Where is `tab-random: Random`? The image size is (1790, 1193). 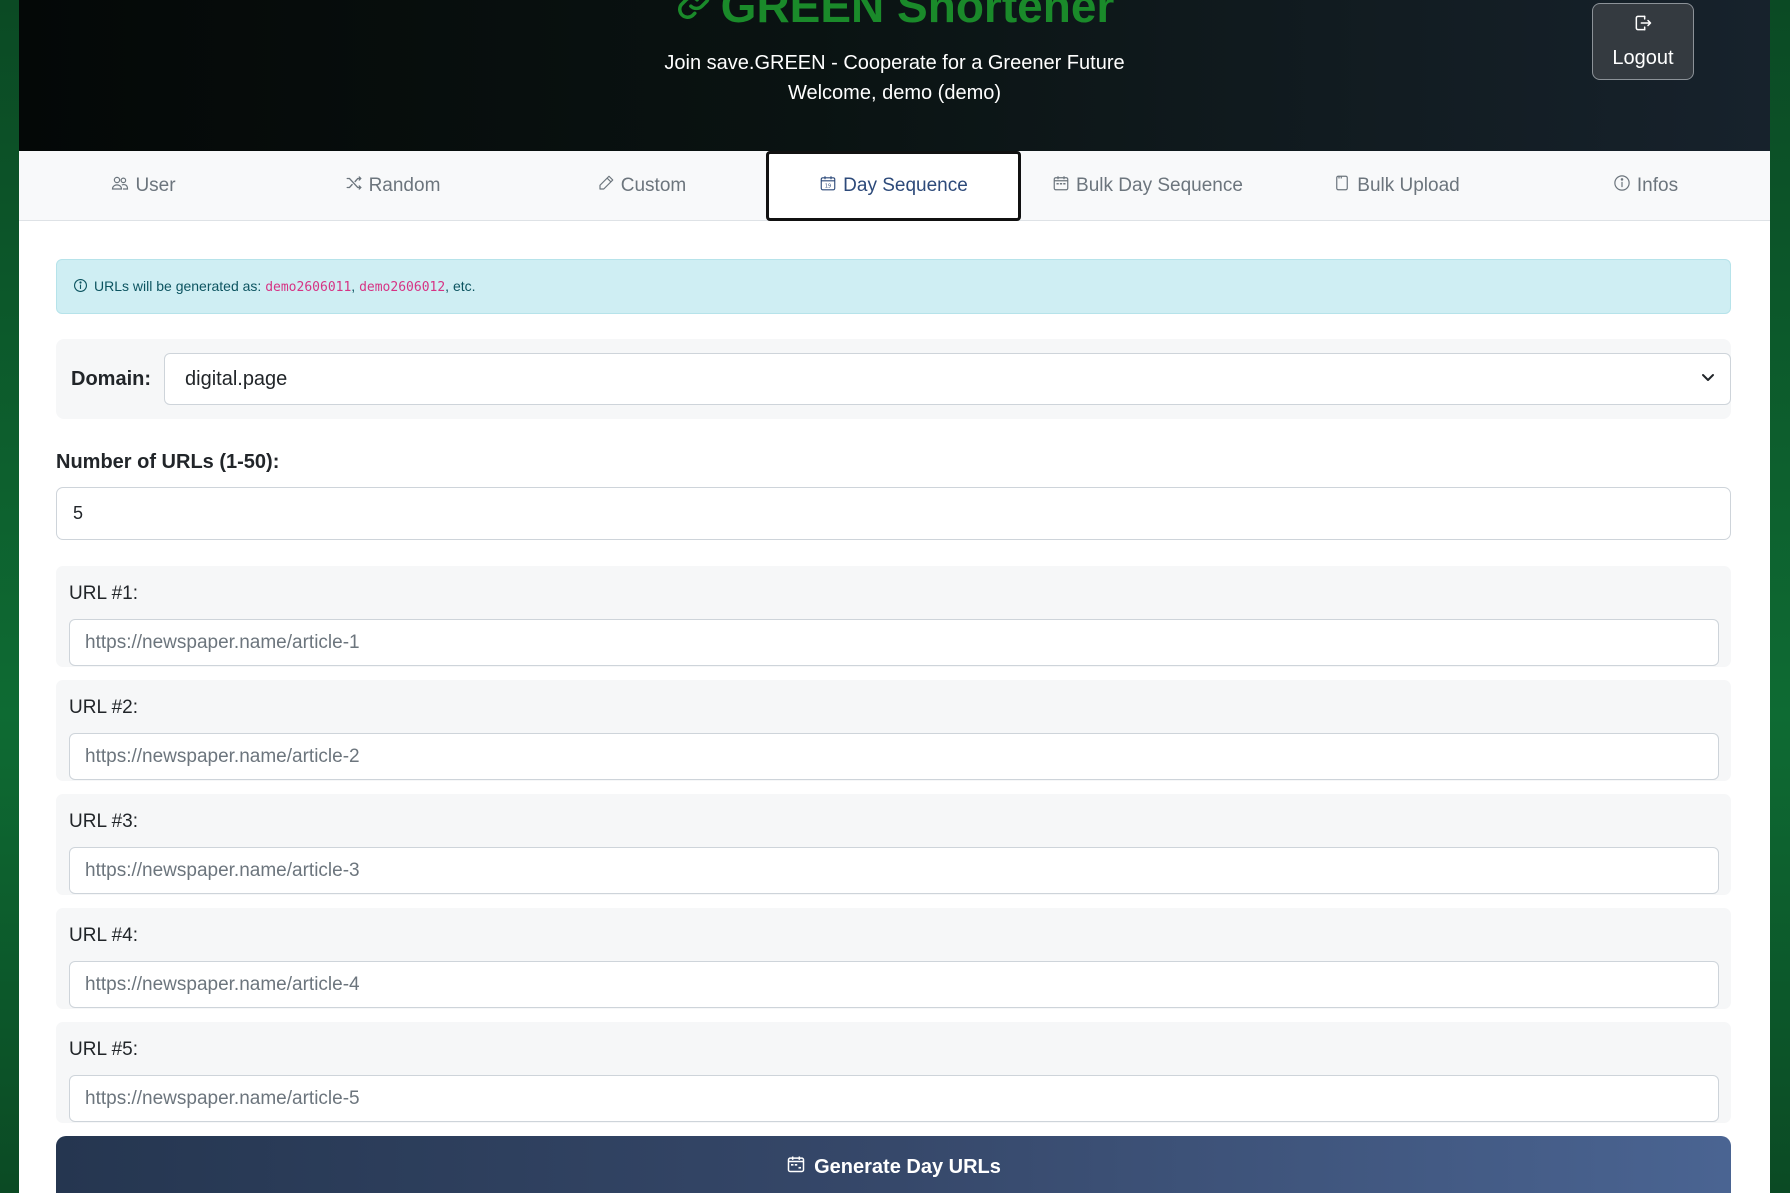
tab-random: Random is located at coordinates (392, 185).